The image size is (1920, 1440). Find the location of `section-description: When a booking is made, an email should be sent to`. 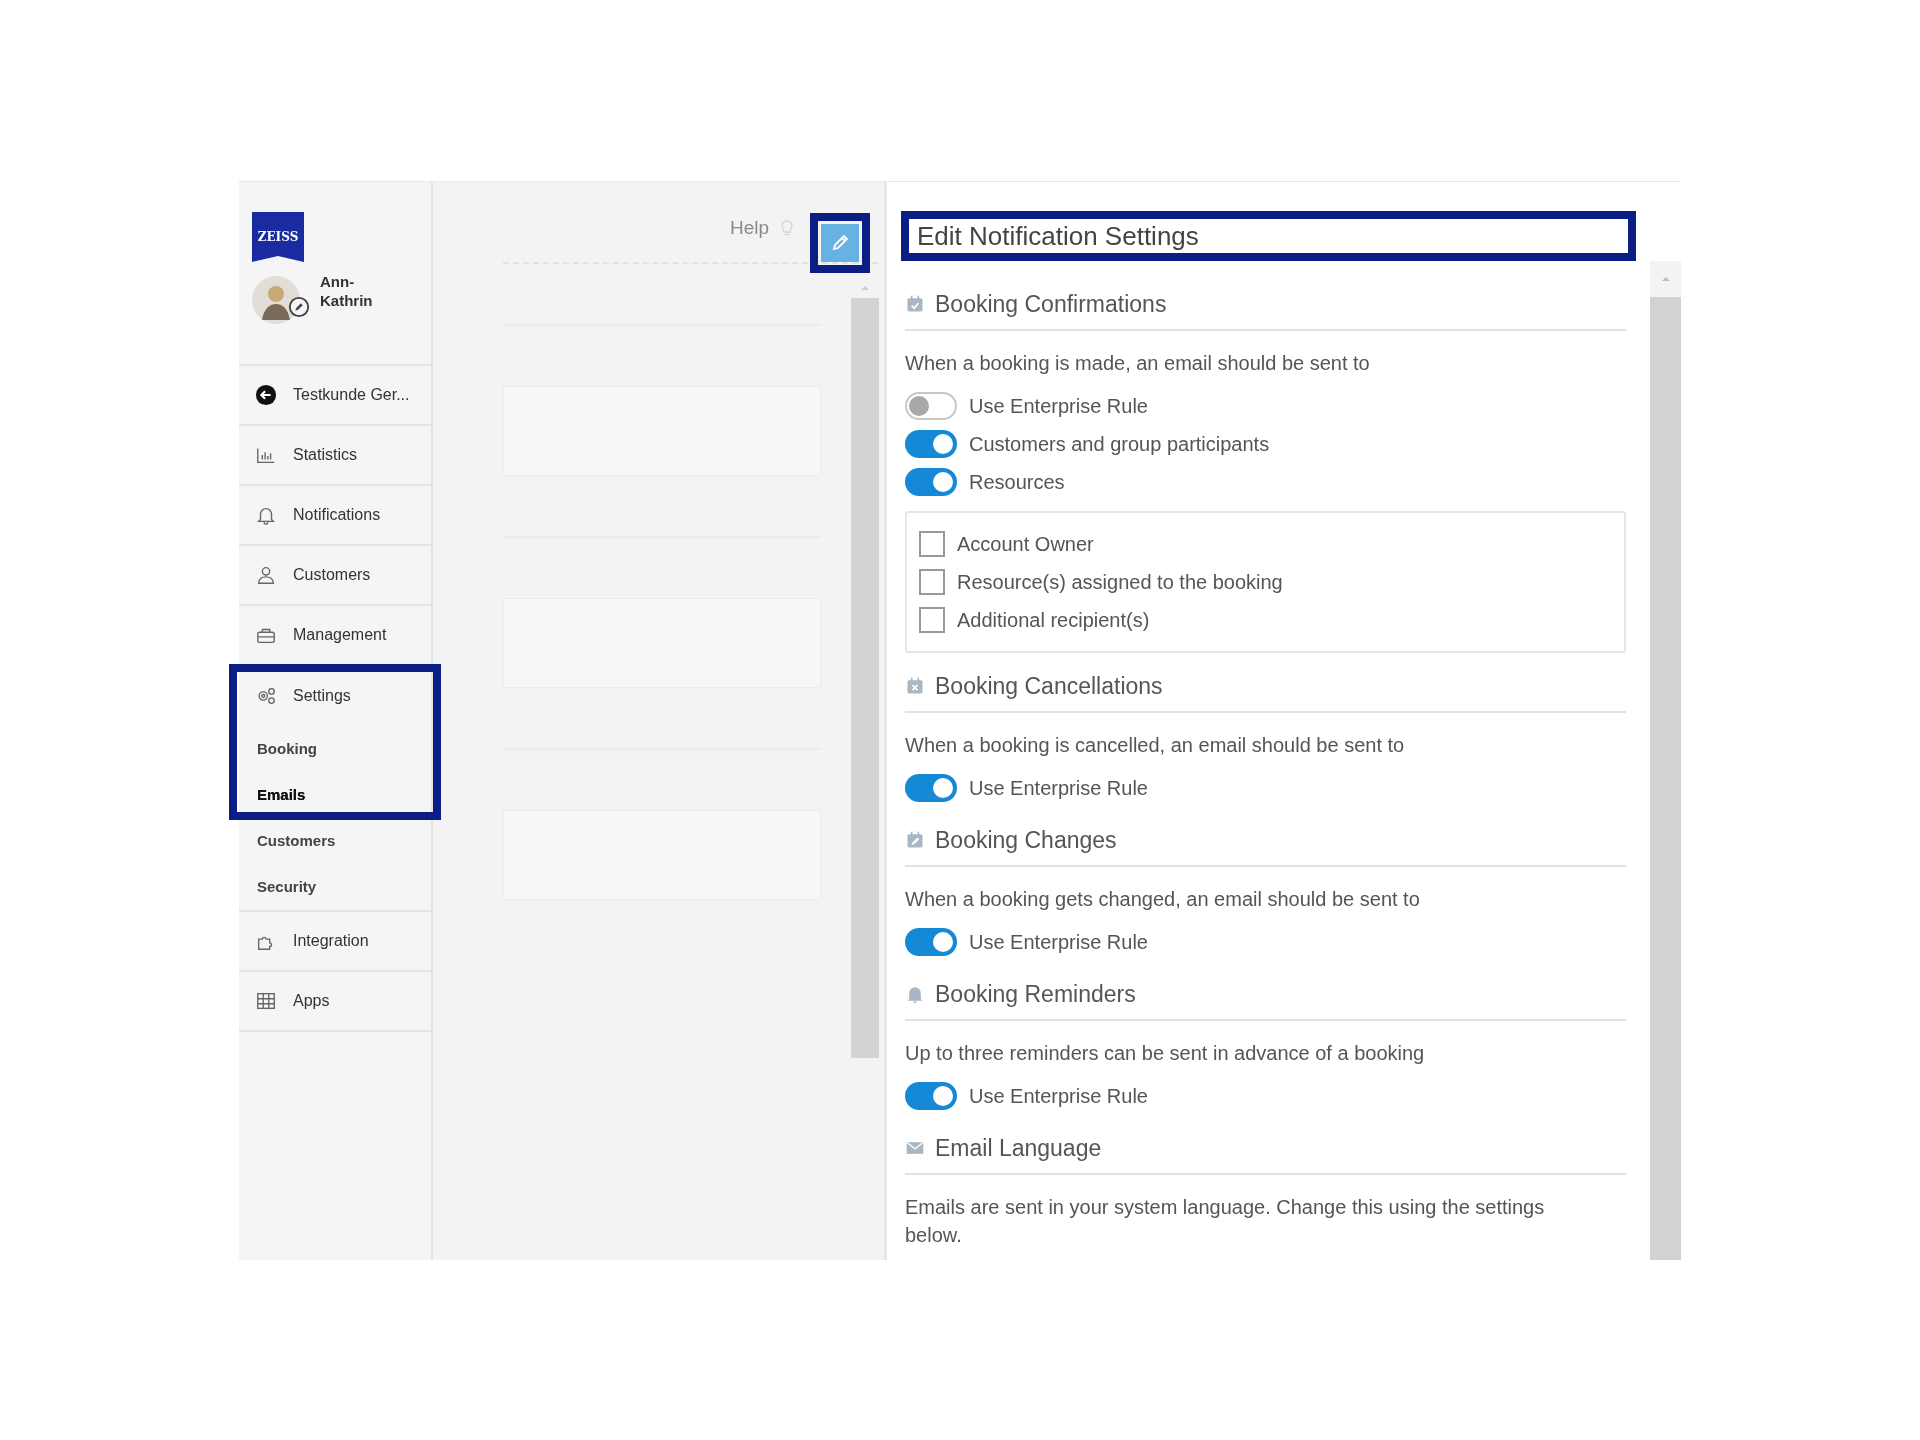

section-description: When a booking is made, an email should be sent to is located at coordinates (1138, 363).